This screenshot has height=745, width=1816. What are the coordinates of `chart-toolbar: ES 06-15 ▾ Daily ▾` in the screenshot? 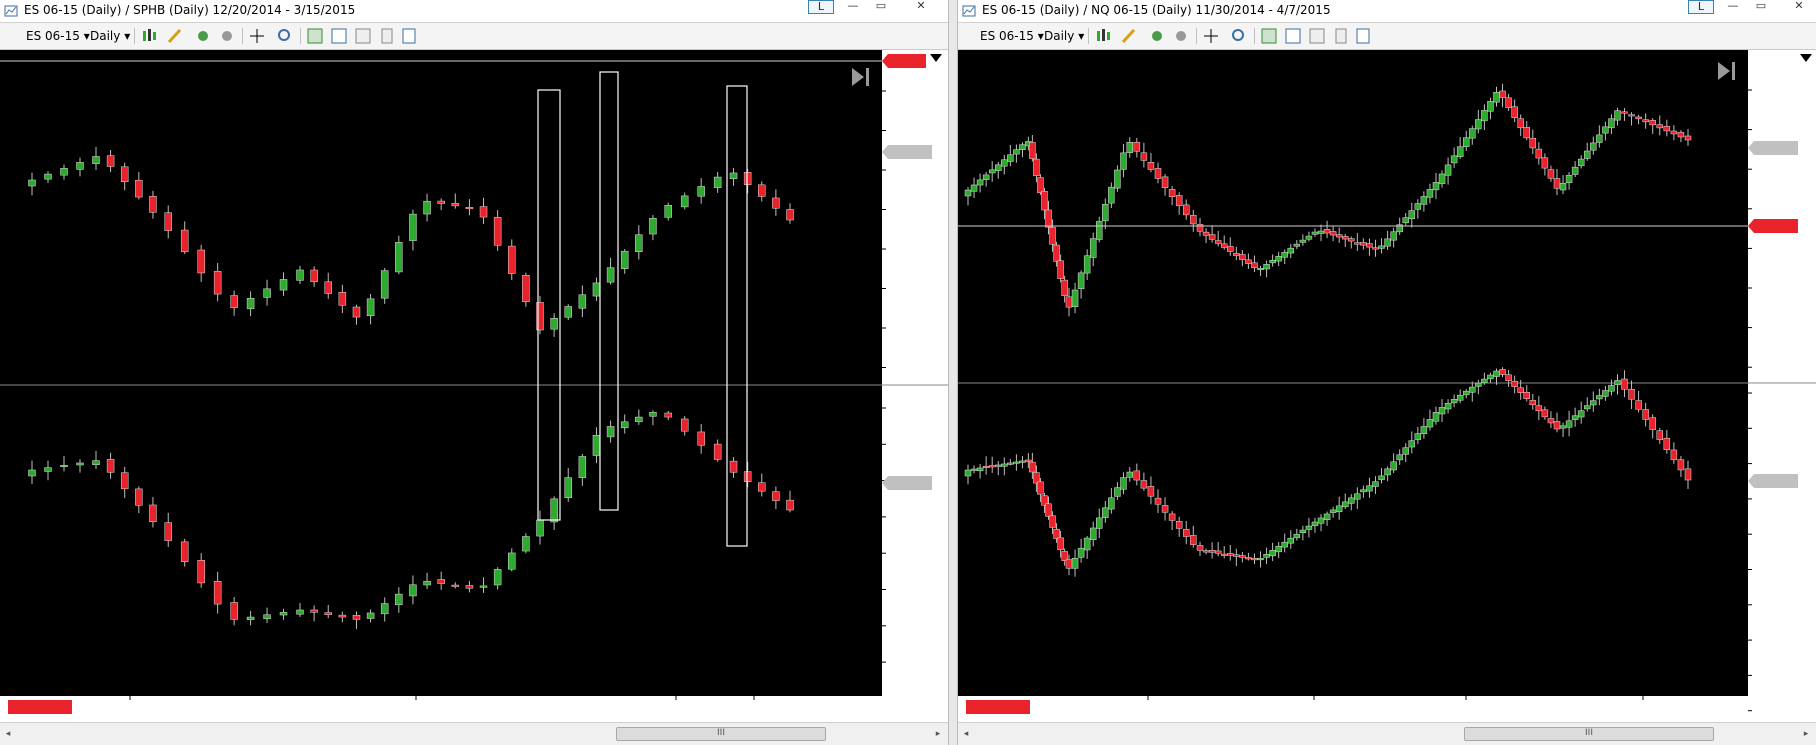 It's located at (1387, 36).